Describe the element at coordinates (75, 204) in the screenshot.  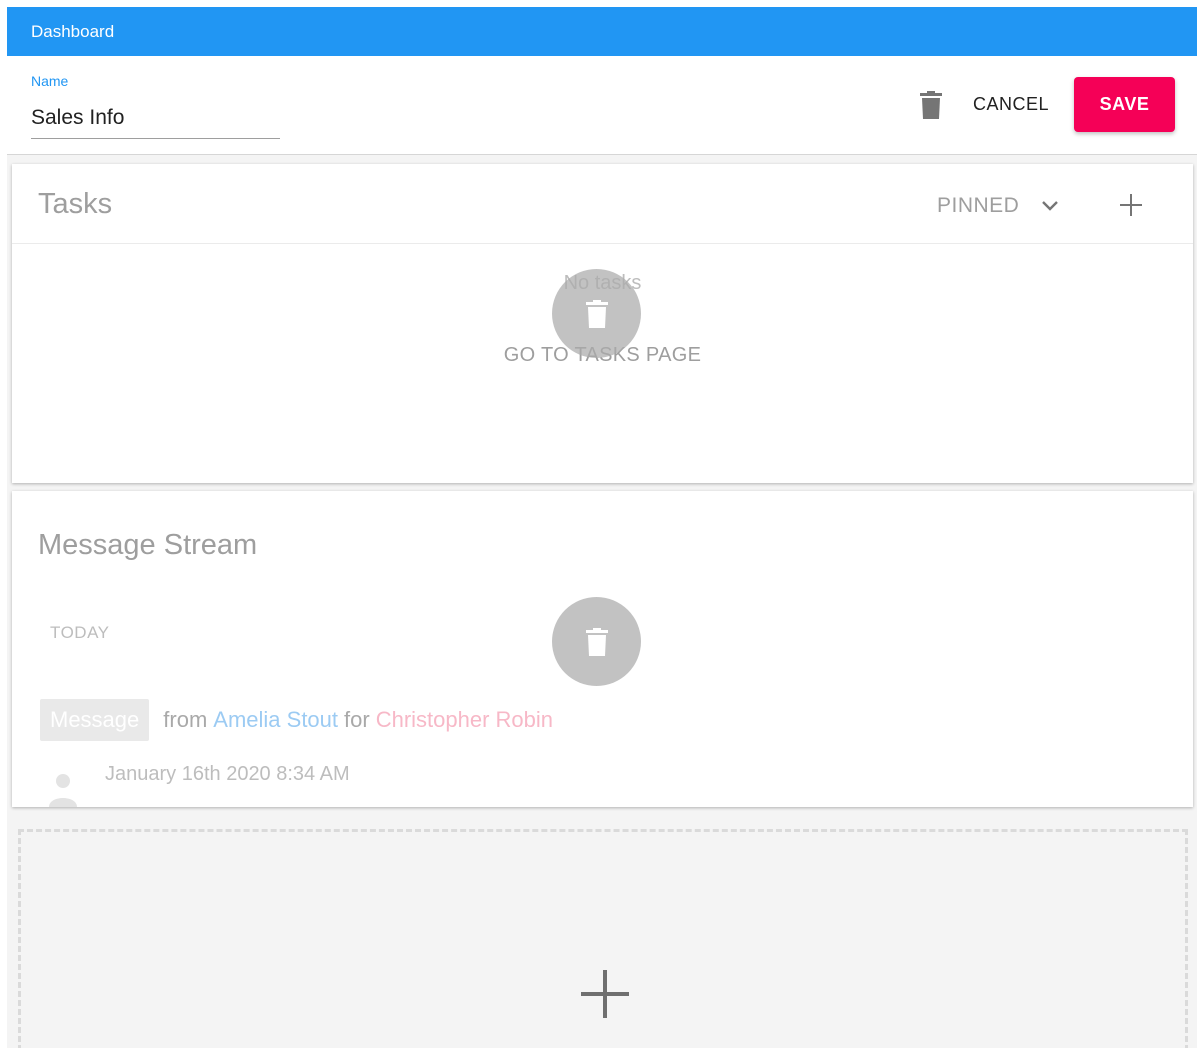
I see `tasks-title: Tasks` at that location.